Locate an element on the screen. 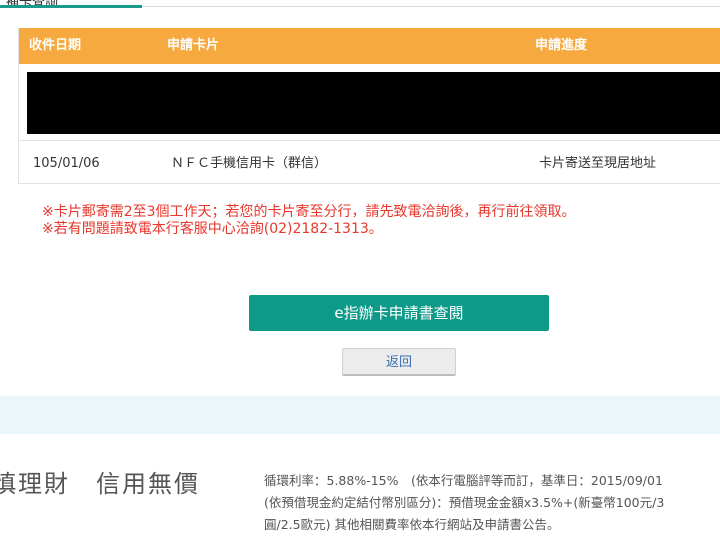 The height and width of the screenshot is (540, 720). cell-status: 卡片寄送至現居地址 is located at coordinates (598, 163).